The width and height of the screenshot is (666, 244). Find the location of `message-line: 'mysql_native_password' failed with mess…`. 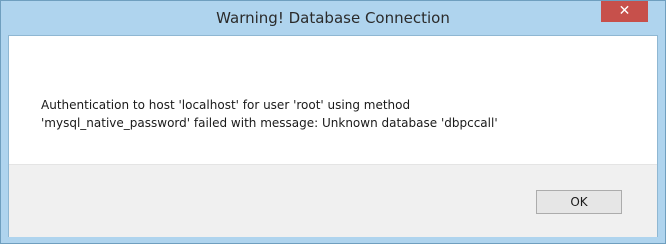

message-line: 'mysql_native_password' failed with mess… is located at coordinates (269, 123).